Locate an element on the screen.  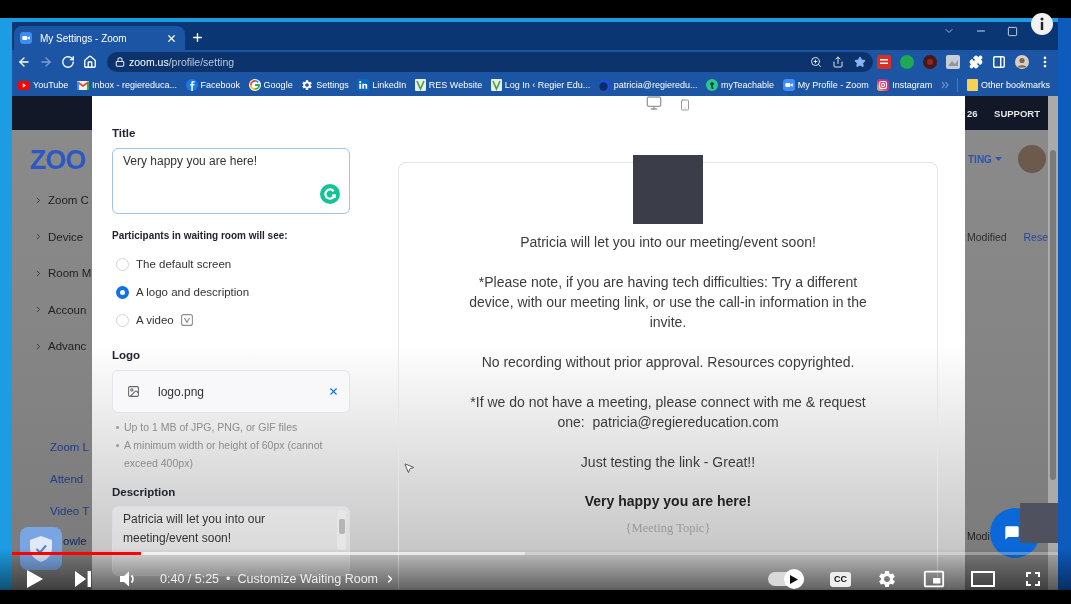
avatar-icon is located at coordinates (1022, 62).